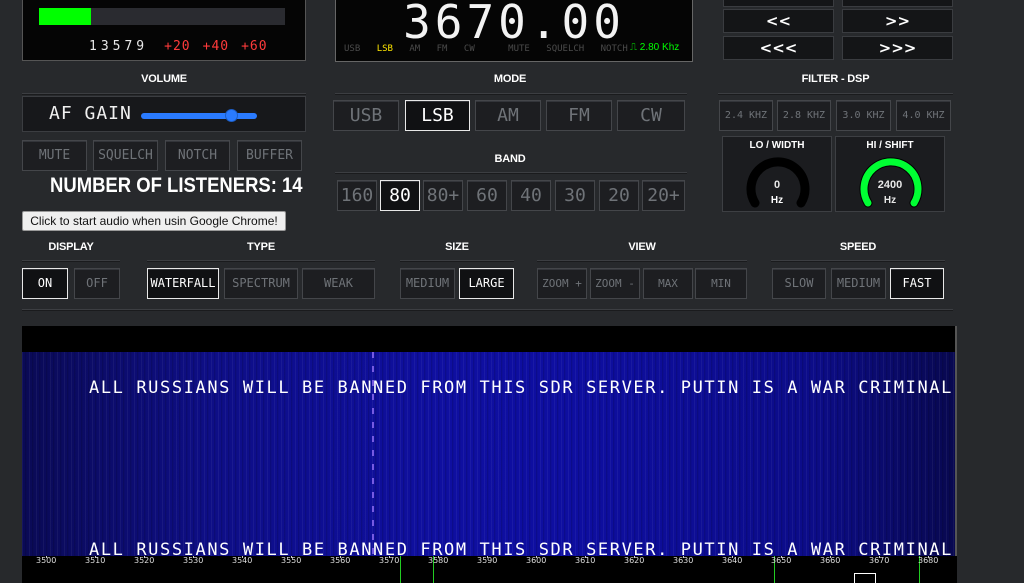 The height and width of the screenshot is (583, 1024). Describe the element at coordinates (254, 46) in the screenshot. I see `s-meter-scale-60: +60` at that location.